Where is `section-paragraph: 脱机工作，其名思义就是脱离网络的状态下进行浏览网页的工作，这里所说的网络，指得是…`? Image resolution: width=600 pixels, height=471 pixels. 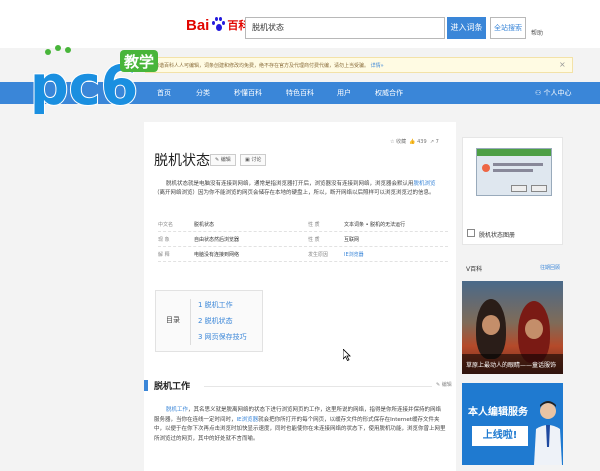 section-paragraph: 脱机工作，其名思义就是脱离网络的状态下进行浏览网页的工作，这里所说的网络，指得是… is located at coordinates (300, 425).